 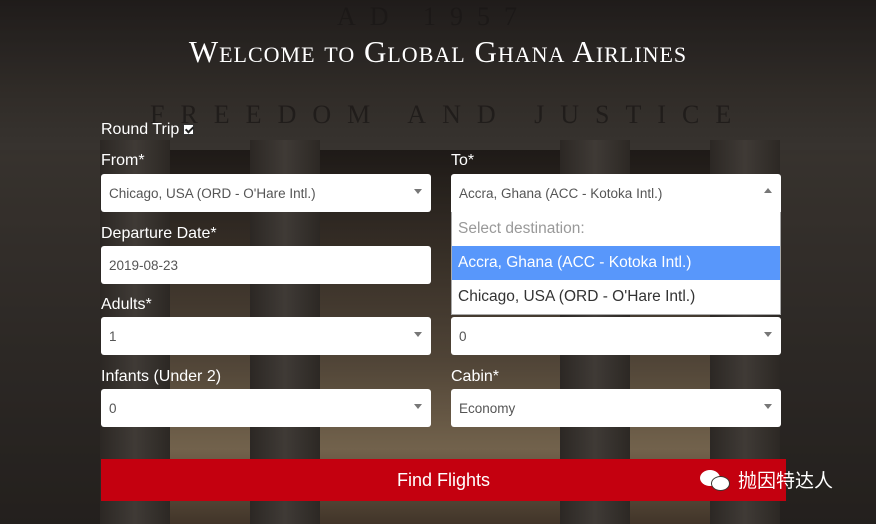 I want to click on infants-select: 0, so click(x=266, y=408).